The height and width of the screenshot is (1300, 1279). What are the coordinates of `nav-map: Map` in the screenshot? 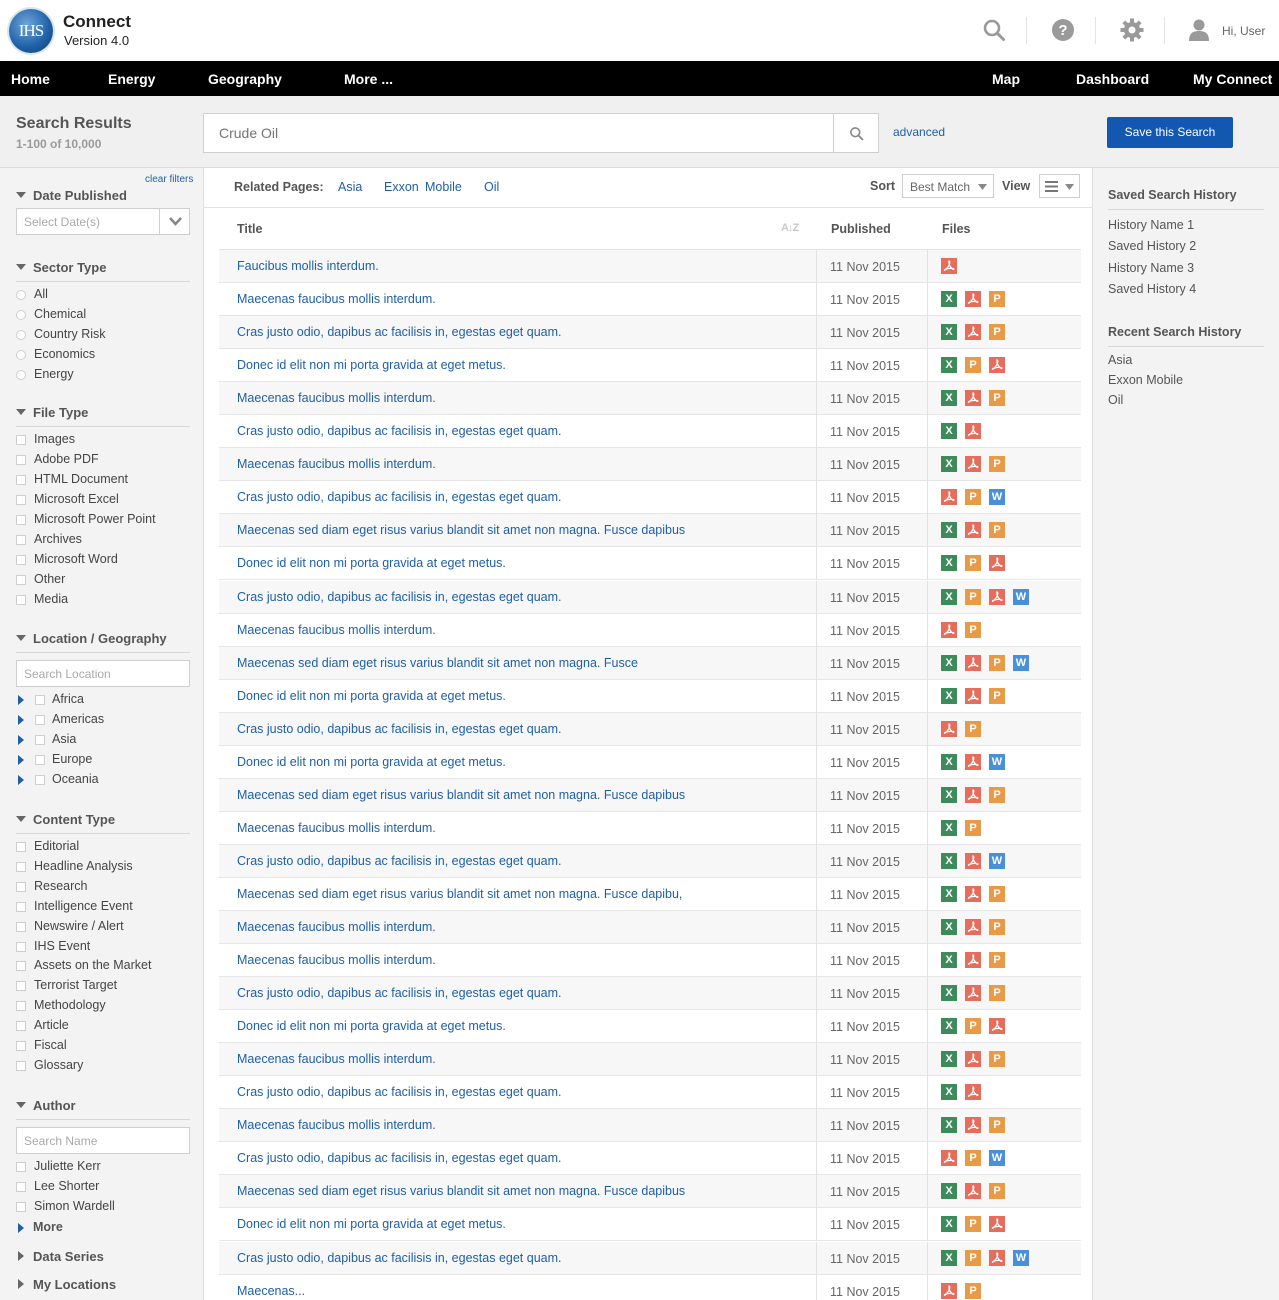 It's located at (1006, 79).